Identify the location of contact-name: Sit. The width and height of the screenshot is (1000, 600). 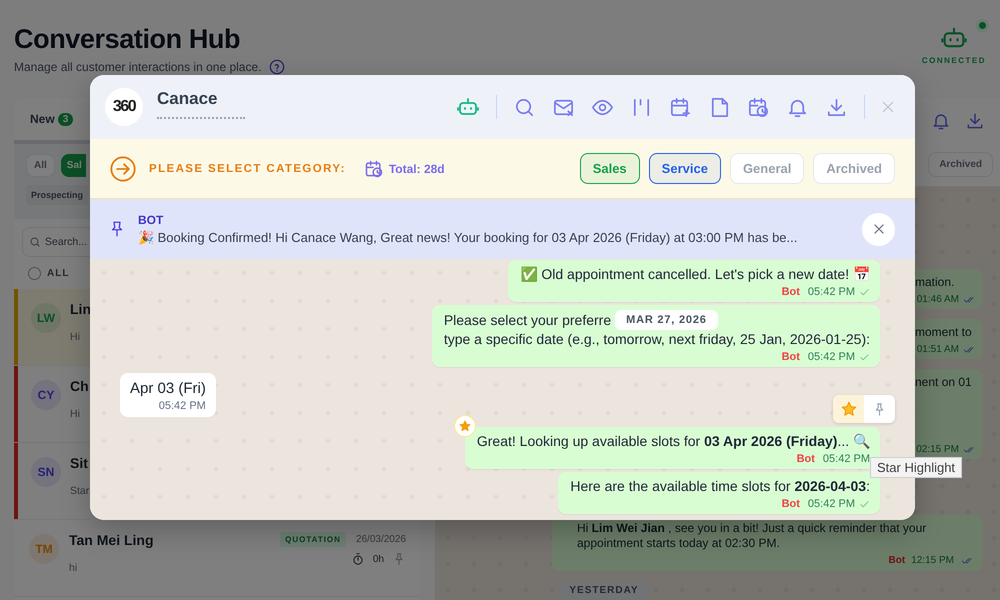
(79, 463).